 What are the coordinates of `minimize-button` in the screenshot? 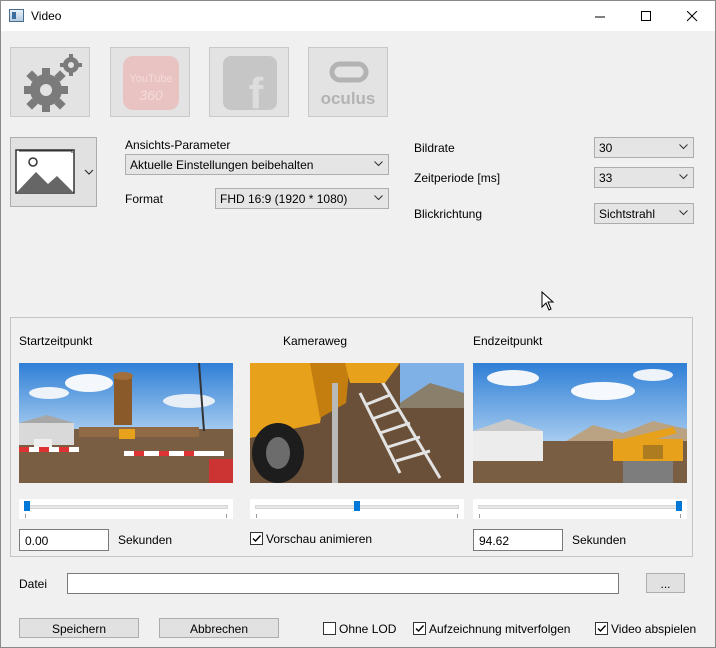 It's located at (600, 16).